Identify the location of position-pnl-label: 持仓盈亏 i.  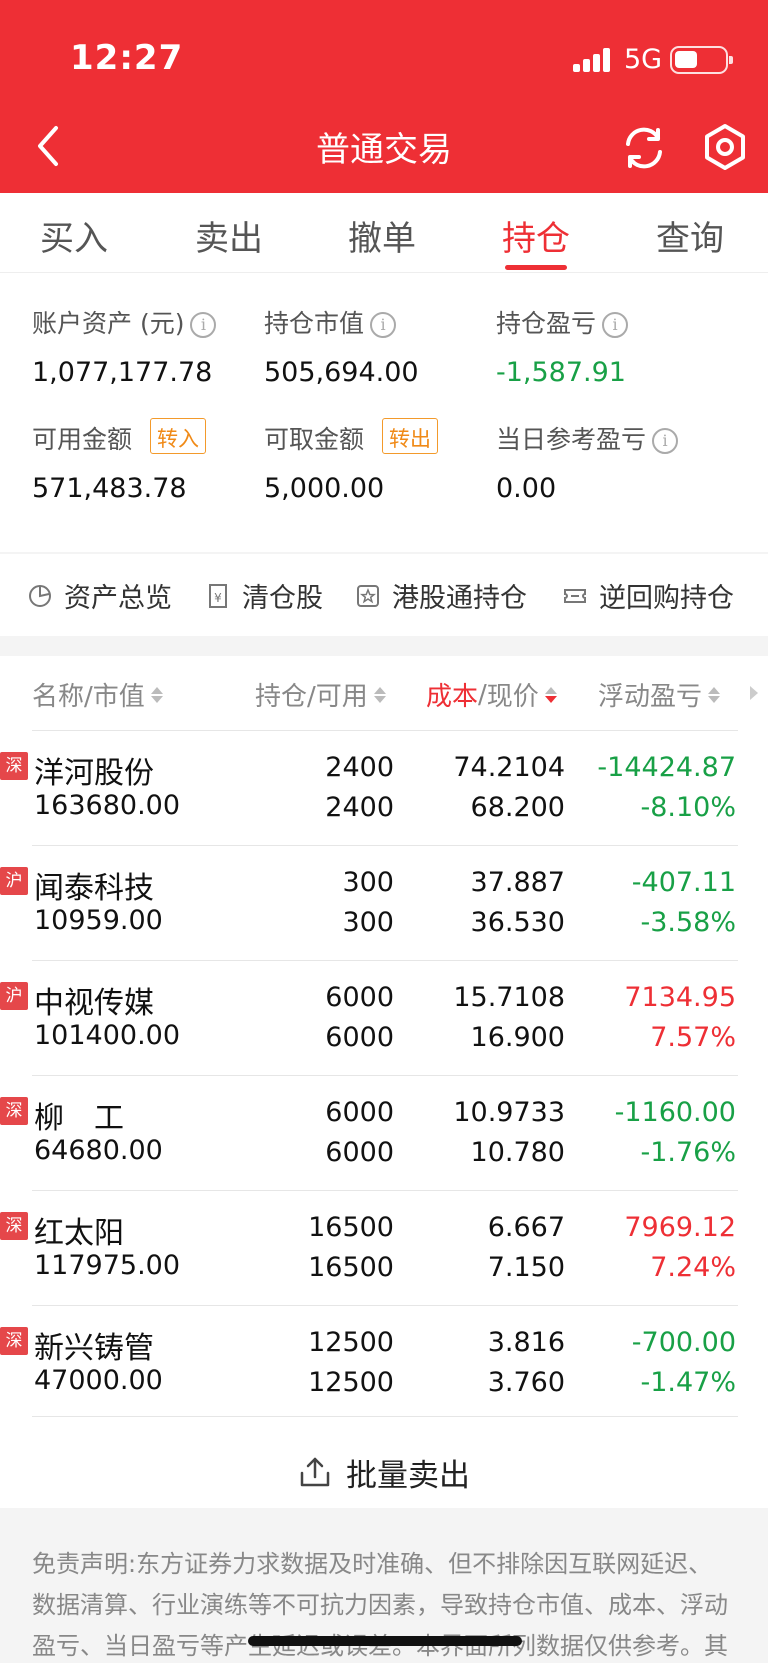
(562, 322).